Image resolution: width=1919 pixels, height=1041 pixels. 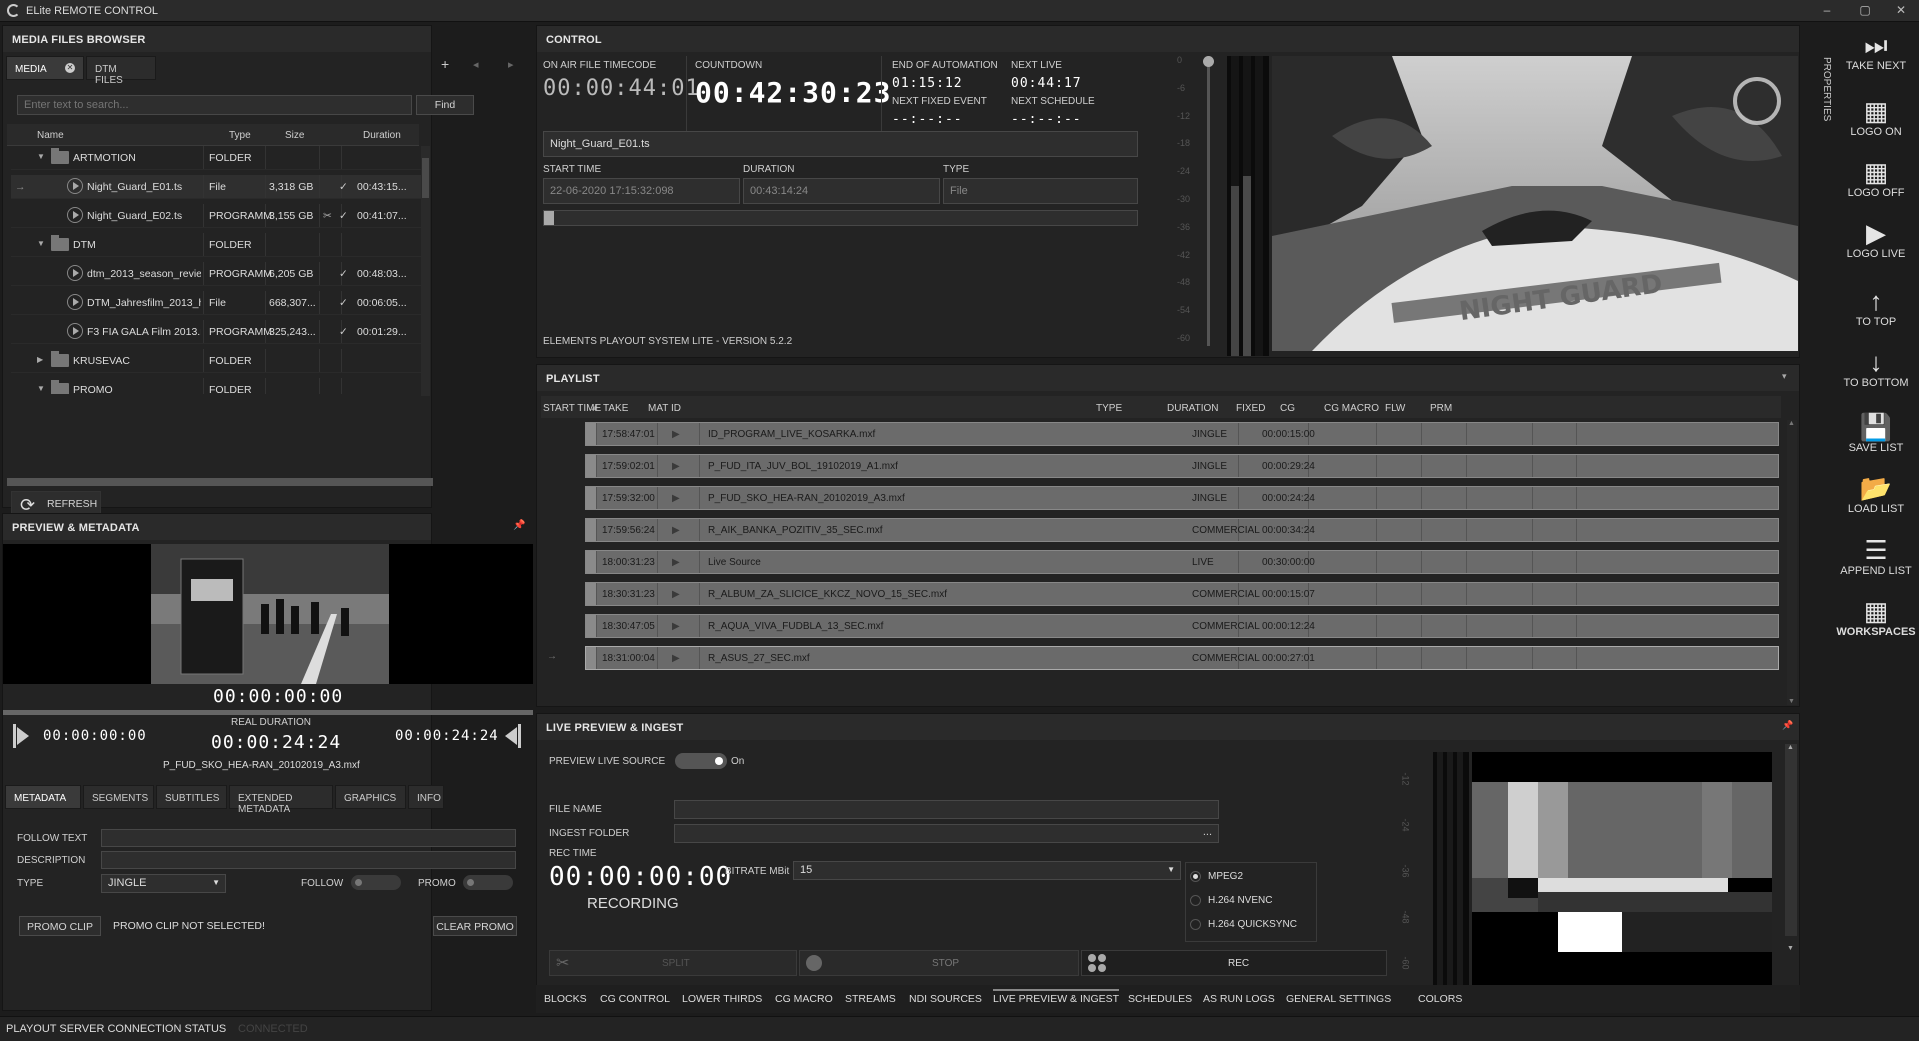 I want to click on tab-metadata: METADATA, so click(x=43, y=797).